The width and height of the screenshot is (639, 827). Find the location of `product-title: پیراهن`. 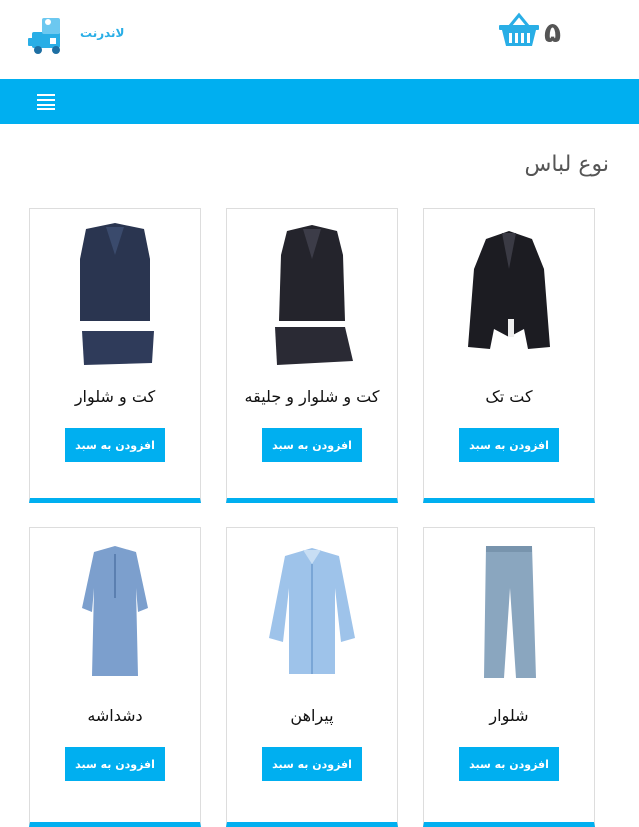

product-title: پیراهن is located at coordinates (312, 715).